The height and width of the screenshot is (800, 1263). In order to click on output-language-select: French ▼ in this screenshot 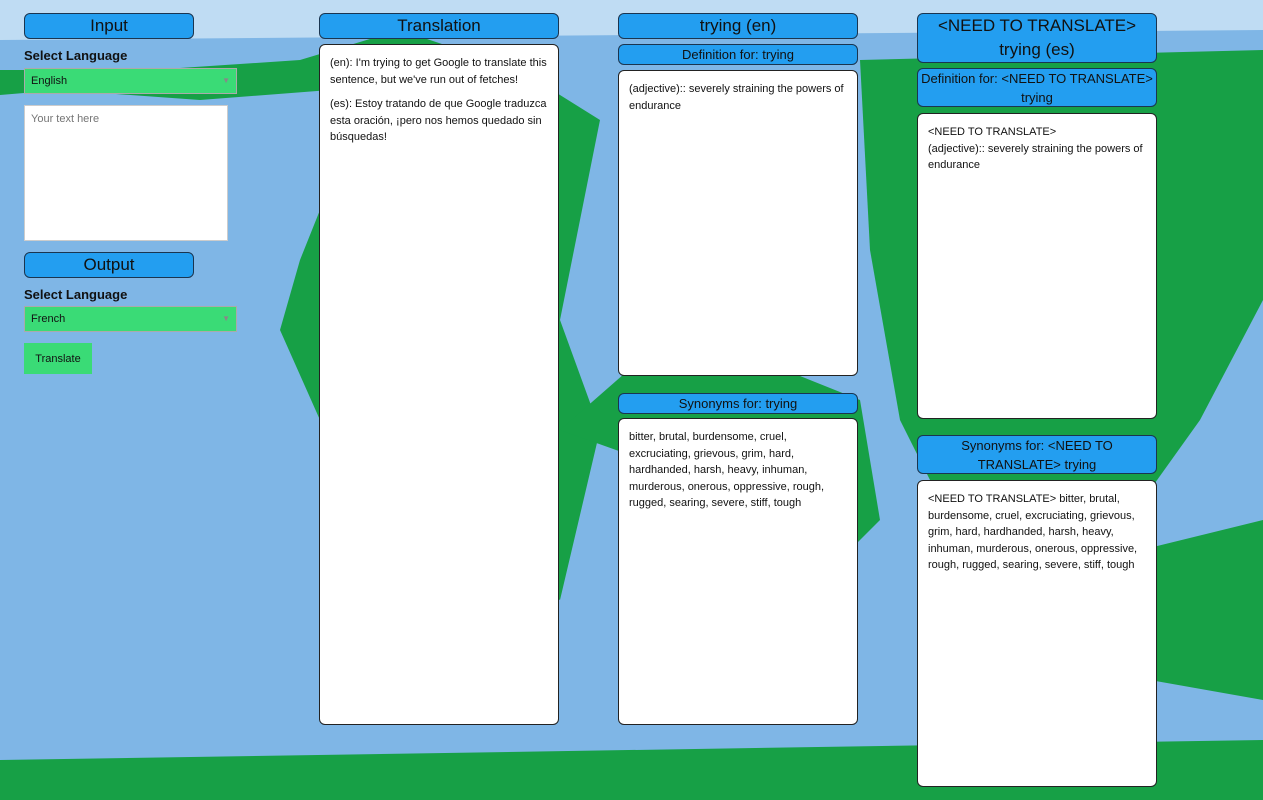, I will do `click(130, 319)`.